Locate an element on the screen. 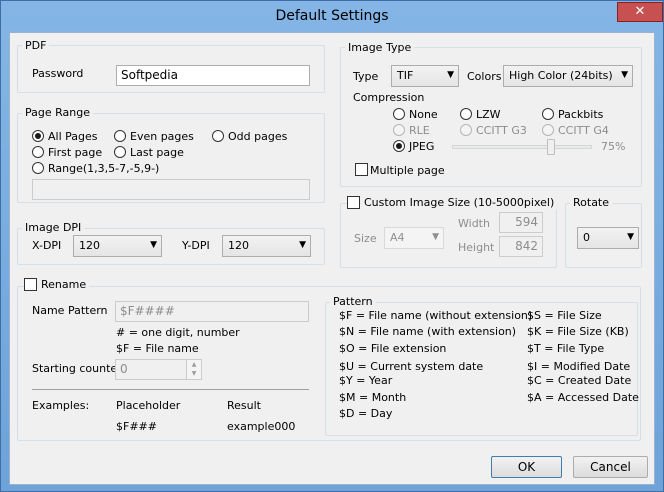 The image size is (664, 492). size-label: Size is located at coordinates (365, 238).